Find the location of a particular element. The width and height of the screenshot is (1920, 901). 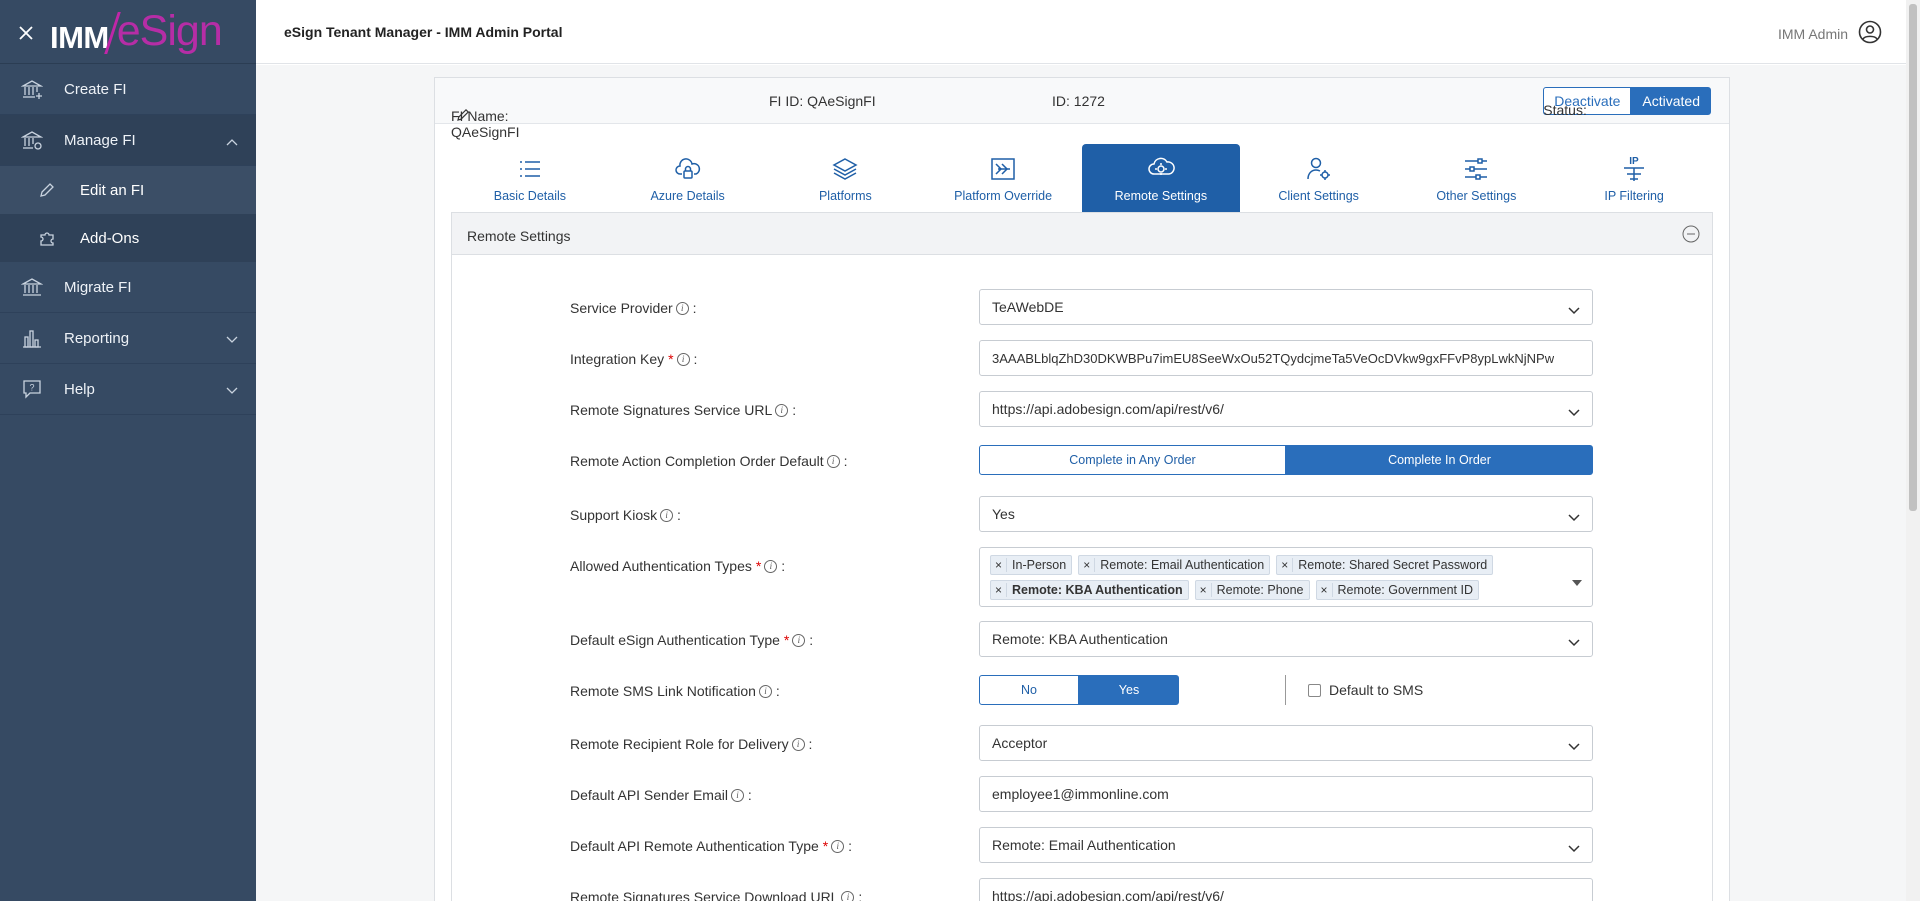

tag-chip: × Remote: Shared Secret Password is located at coordinates (1385, 564).